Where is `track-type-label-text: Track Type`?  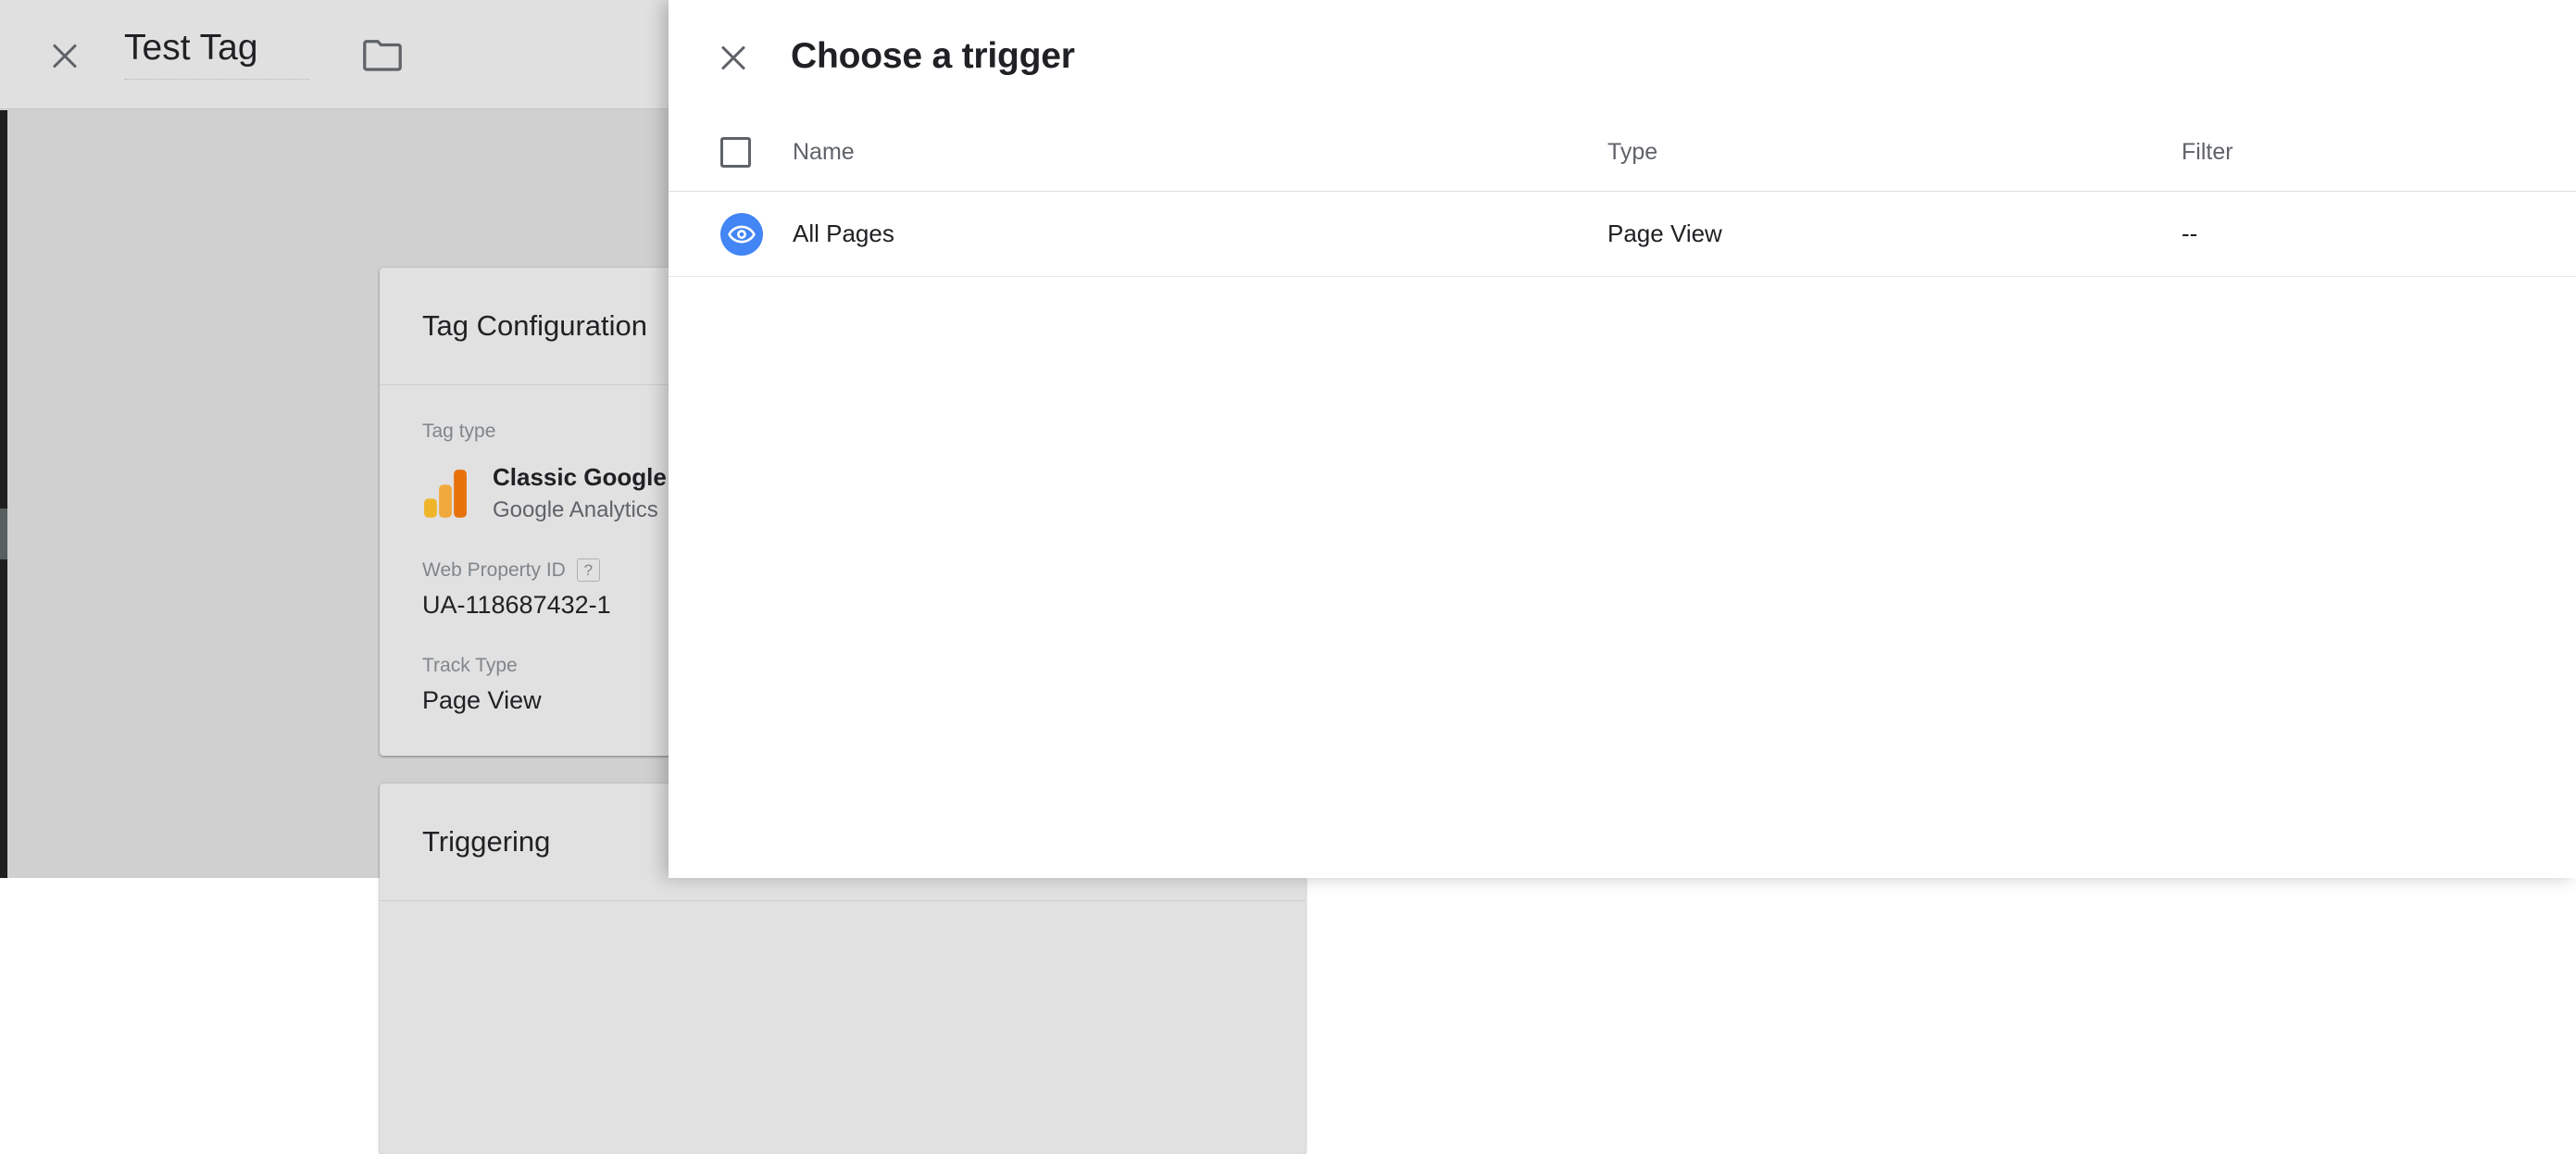 track-type-label-text: Track Type is located at coordinates (470, 666).